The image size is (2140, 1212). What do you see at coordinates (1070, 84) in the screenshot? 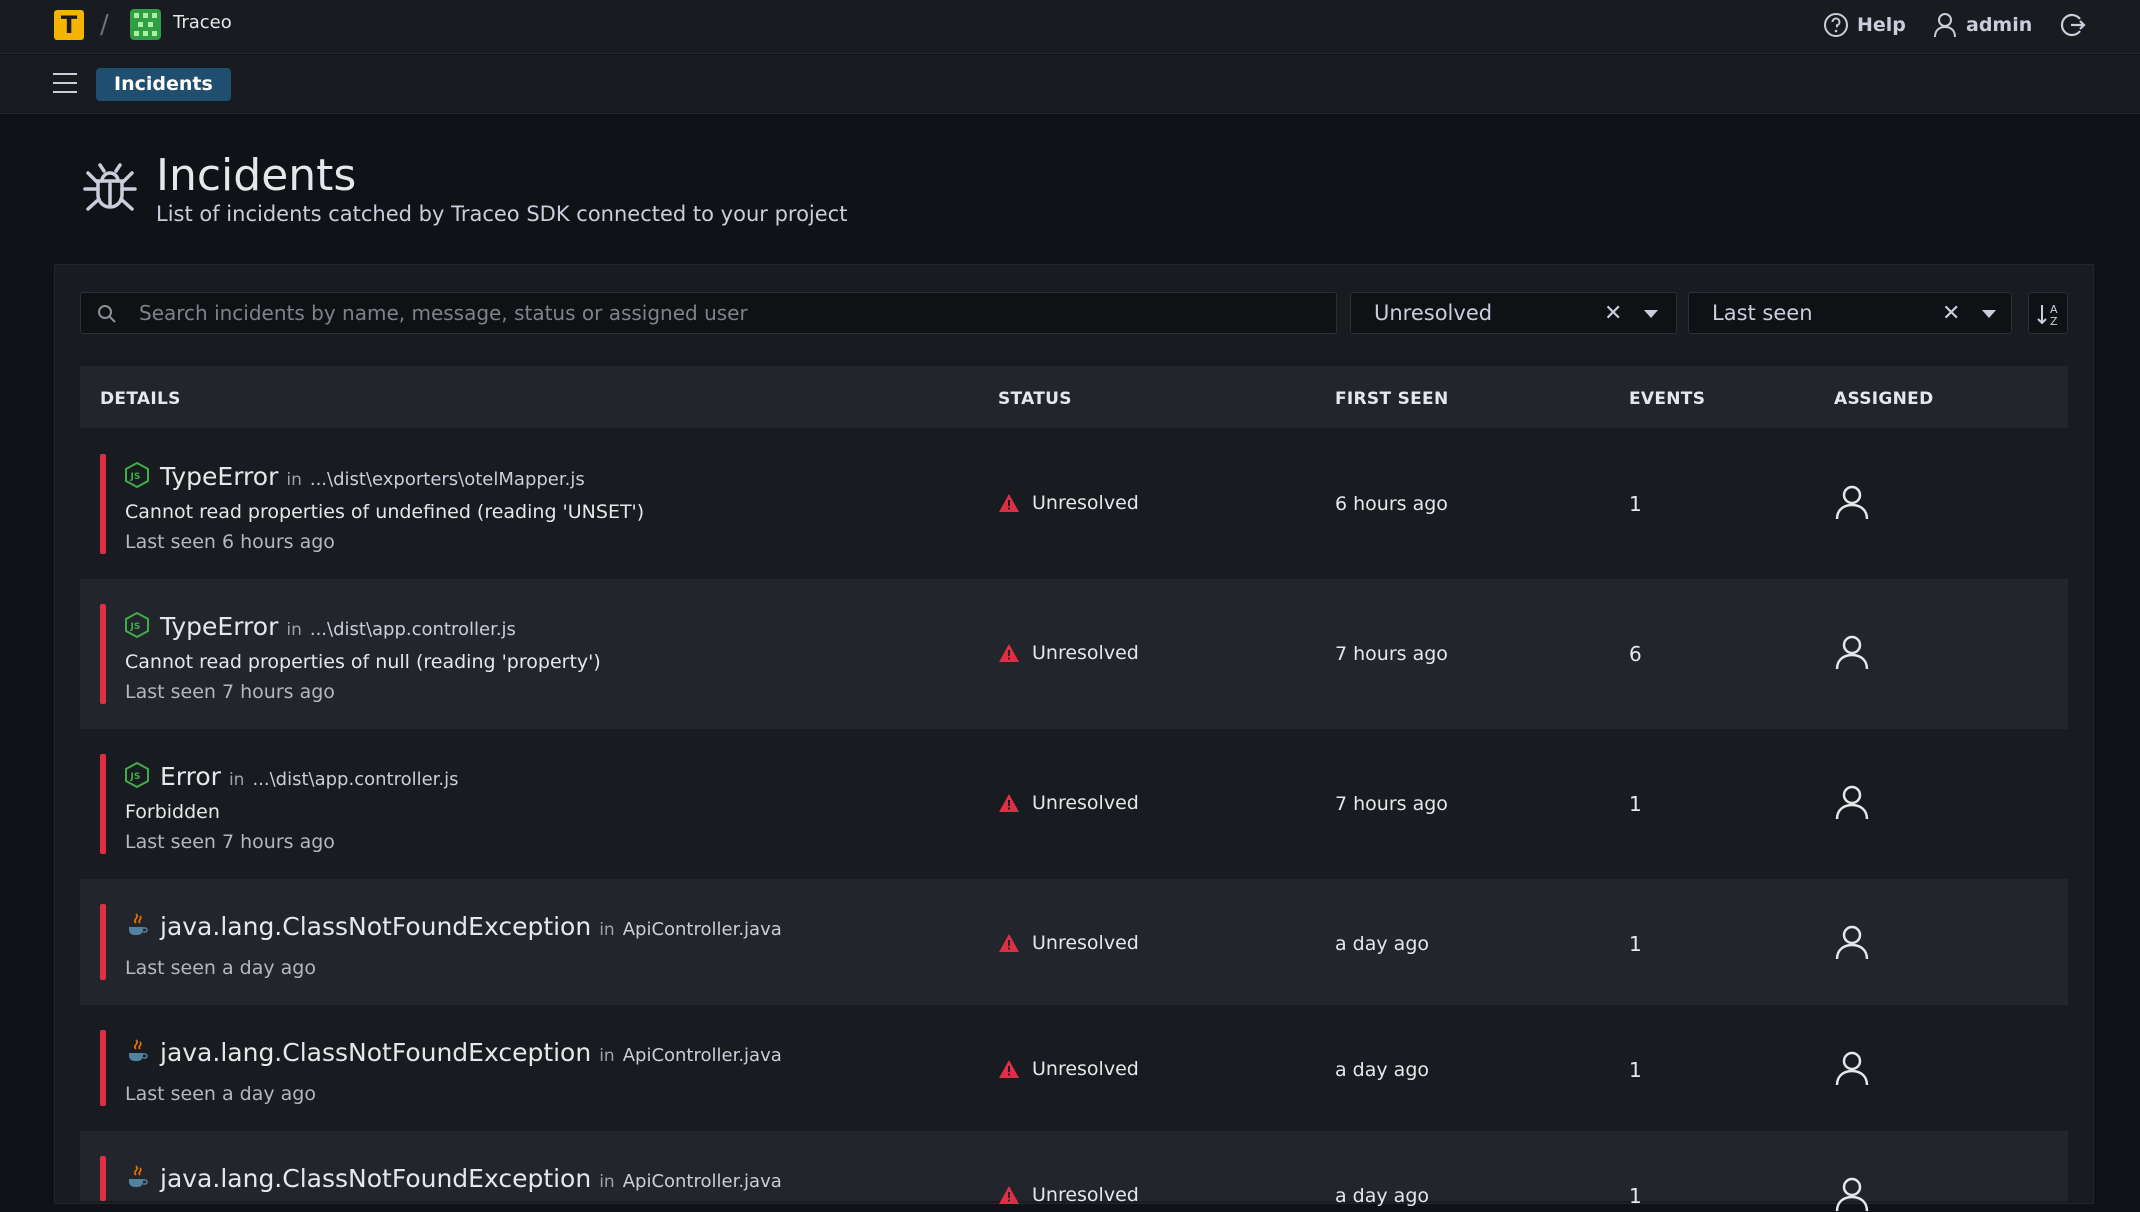
I see `breadcrumb-bar: Incidents` at bounding box center [1070, 84].